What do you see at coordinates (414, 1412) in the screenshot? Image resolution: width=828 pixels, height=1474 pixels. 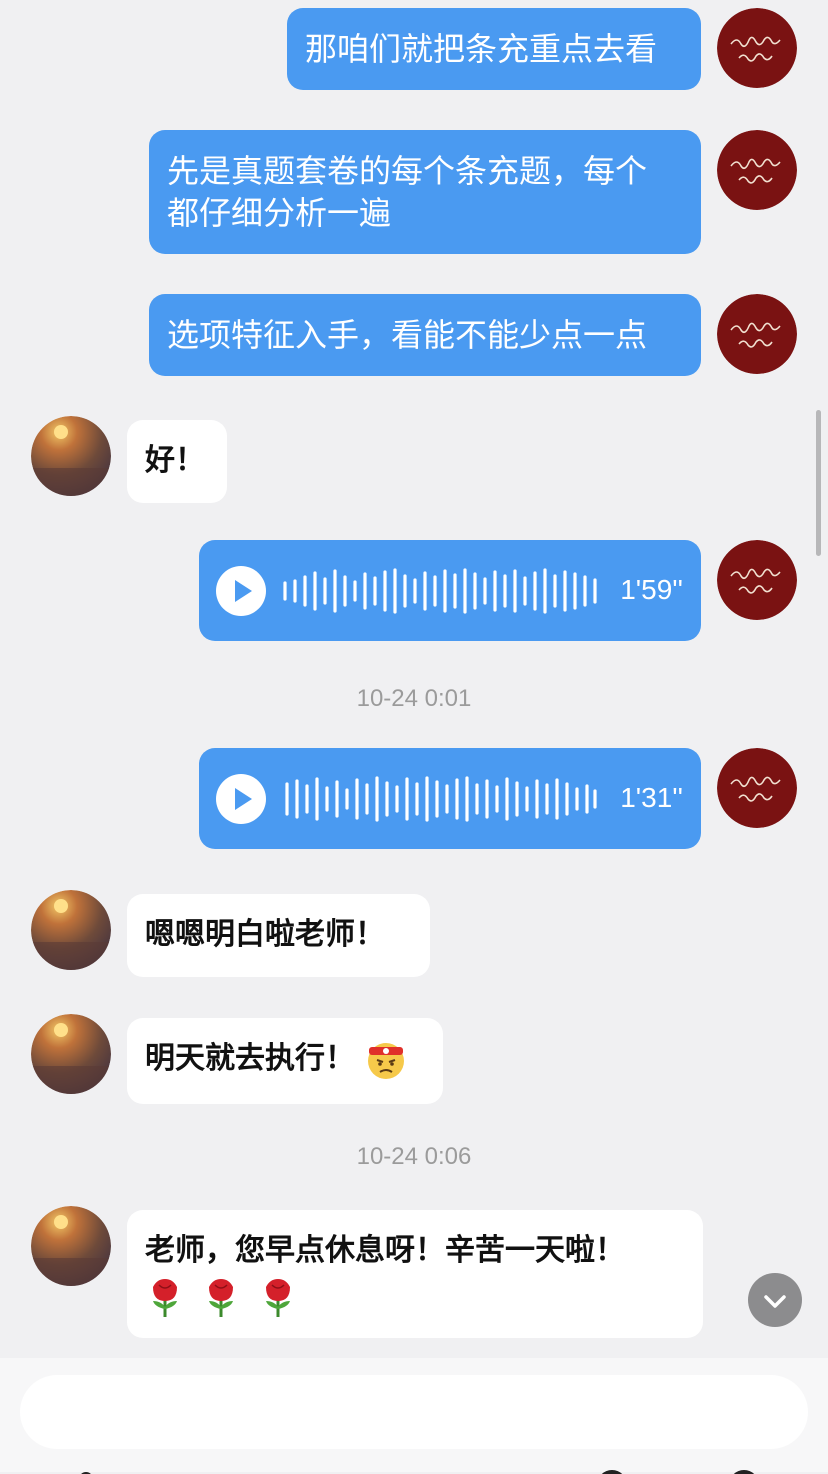 I see `message-input` at bounding box center [414, 1412].